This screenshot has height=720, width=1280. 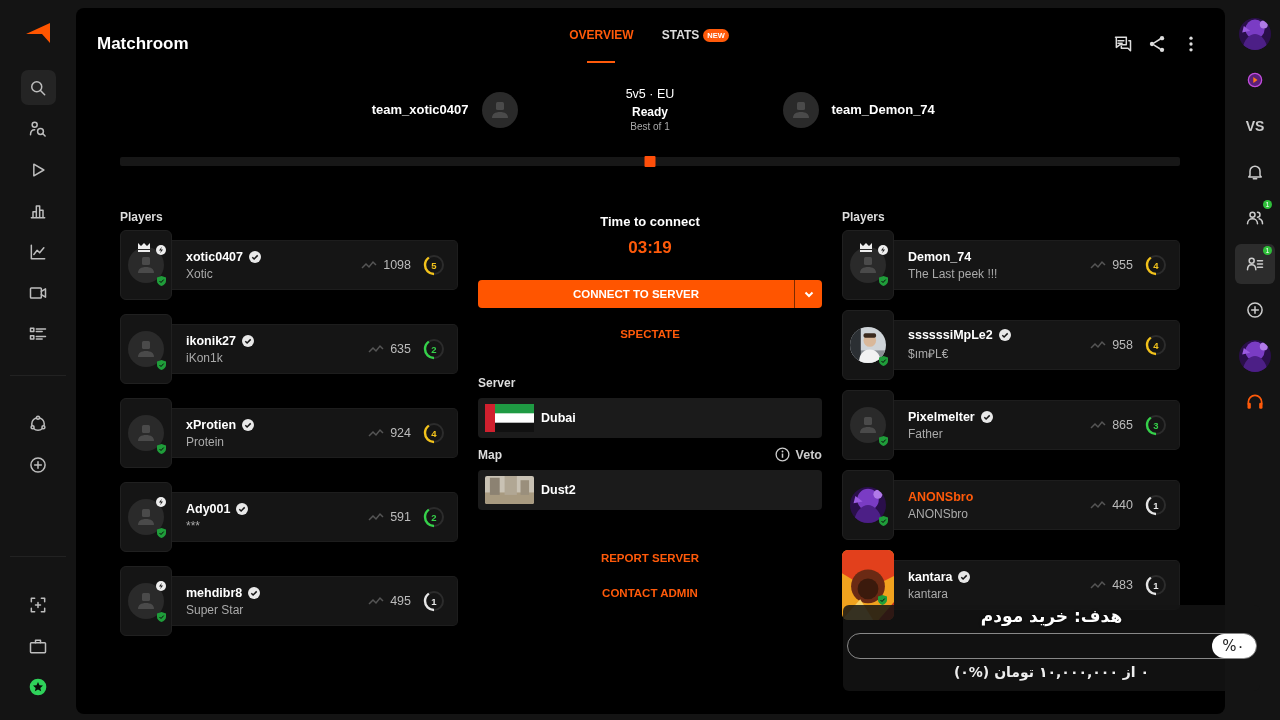 I want to click on player-nickname: Super Star, so click(x=215, y=609).